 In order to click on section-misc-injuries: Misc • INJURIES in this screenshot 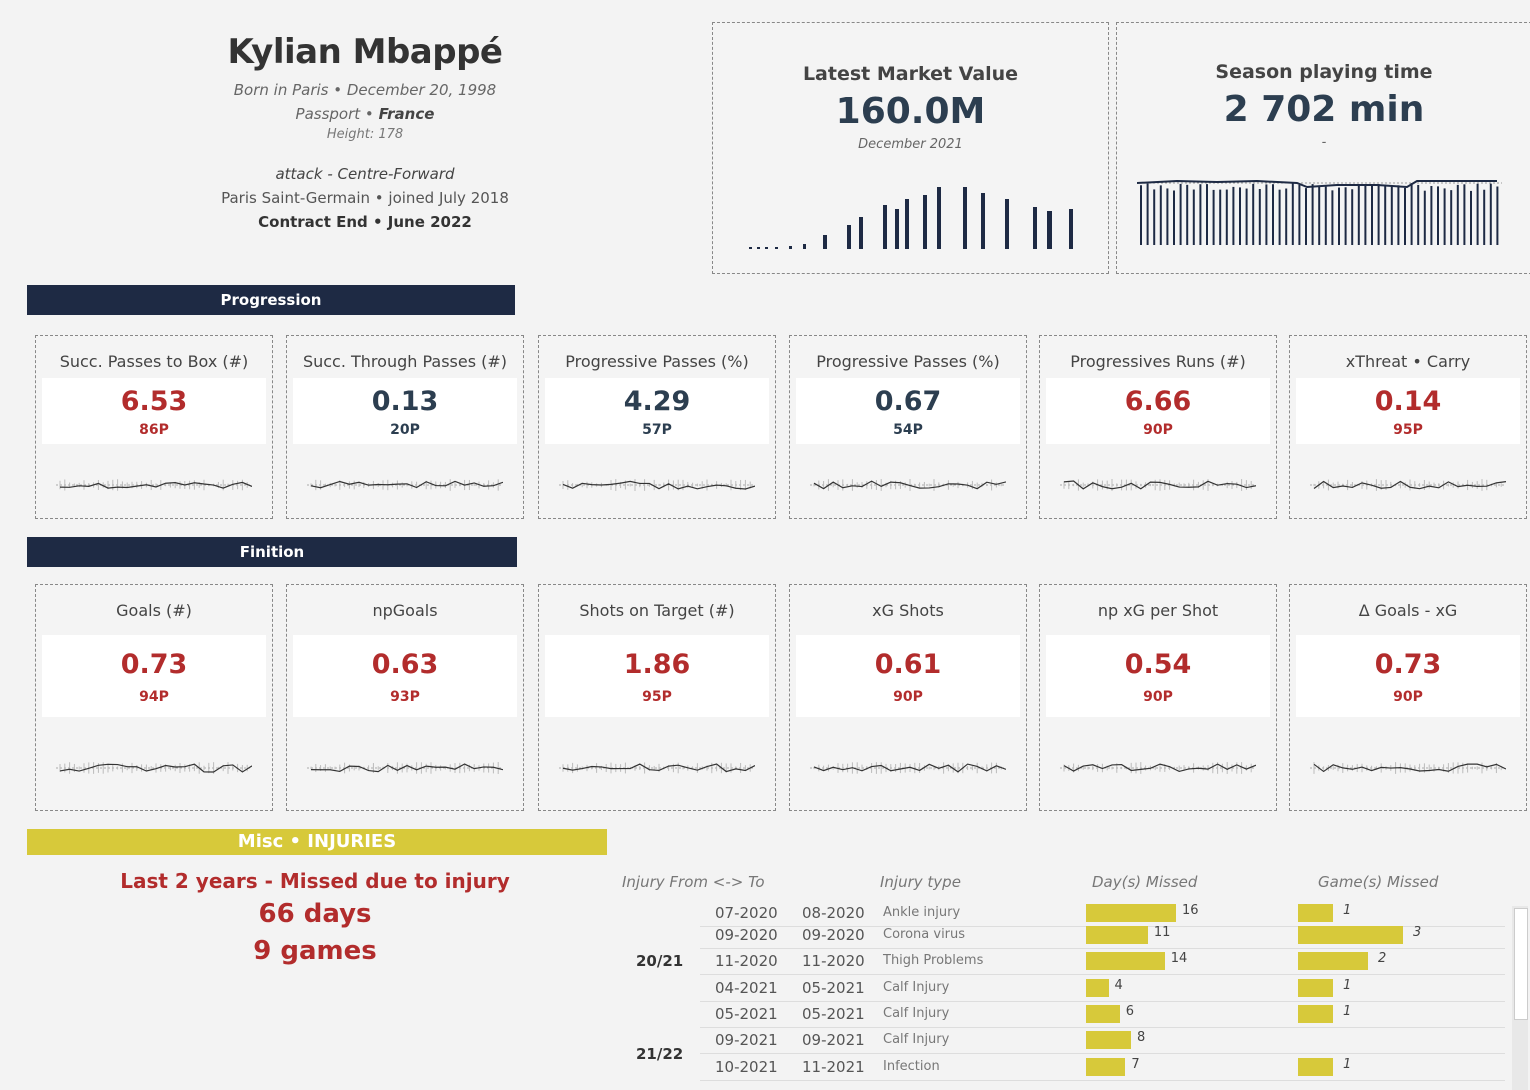, I will do `click(317, 842)`.